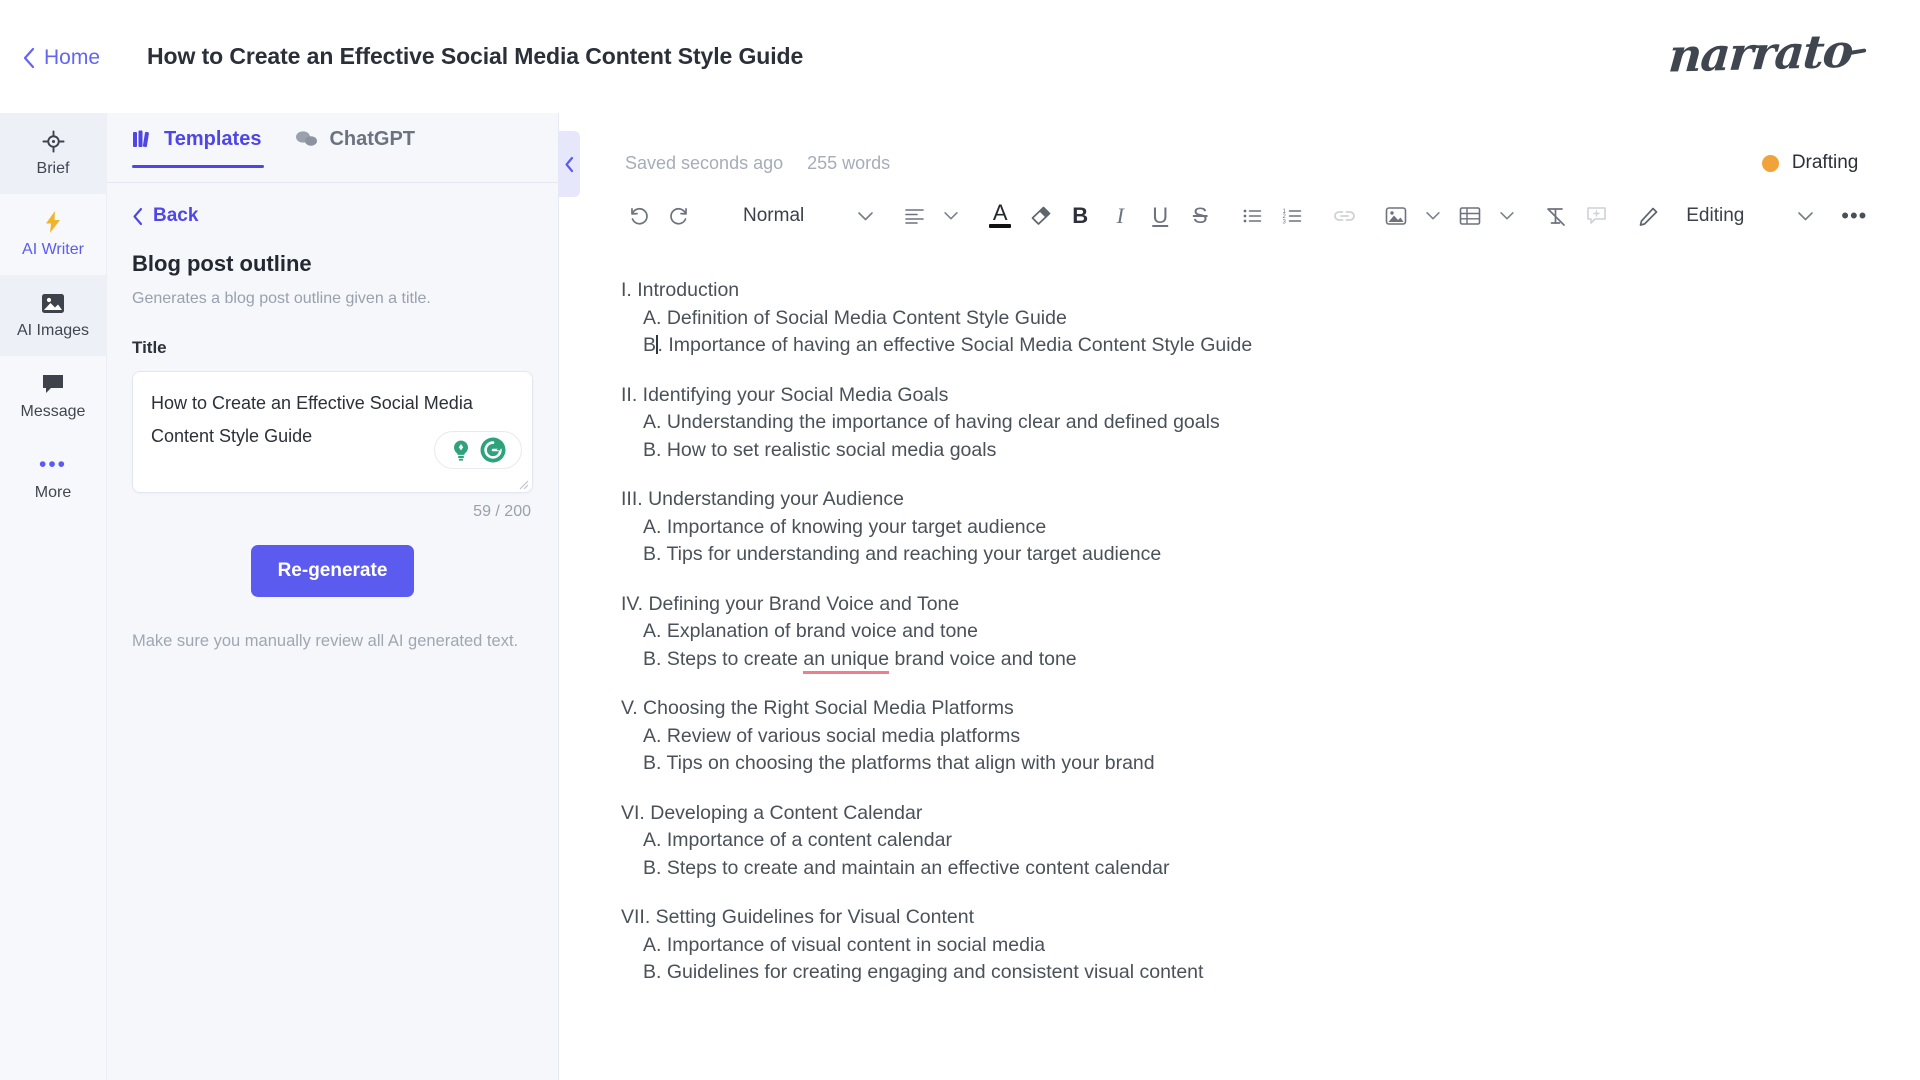 The image size is (1920, 1080). I want to click on pencil-icon, so click(1648, 216).